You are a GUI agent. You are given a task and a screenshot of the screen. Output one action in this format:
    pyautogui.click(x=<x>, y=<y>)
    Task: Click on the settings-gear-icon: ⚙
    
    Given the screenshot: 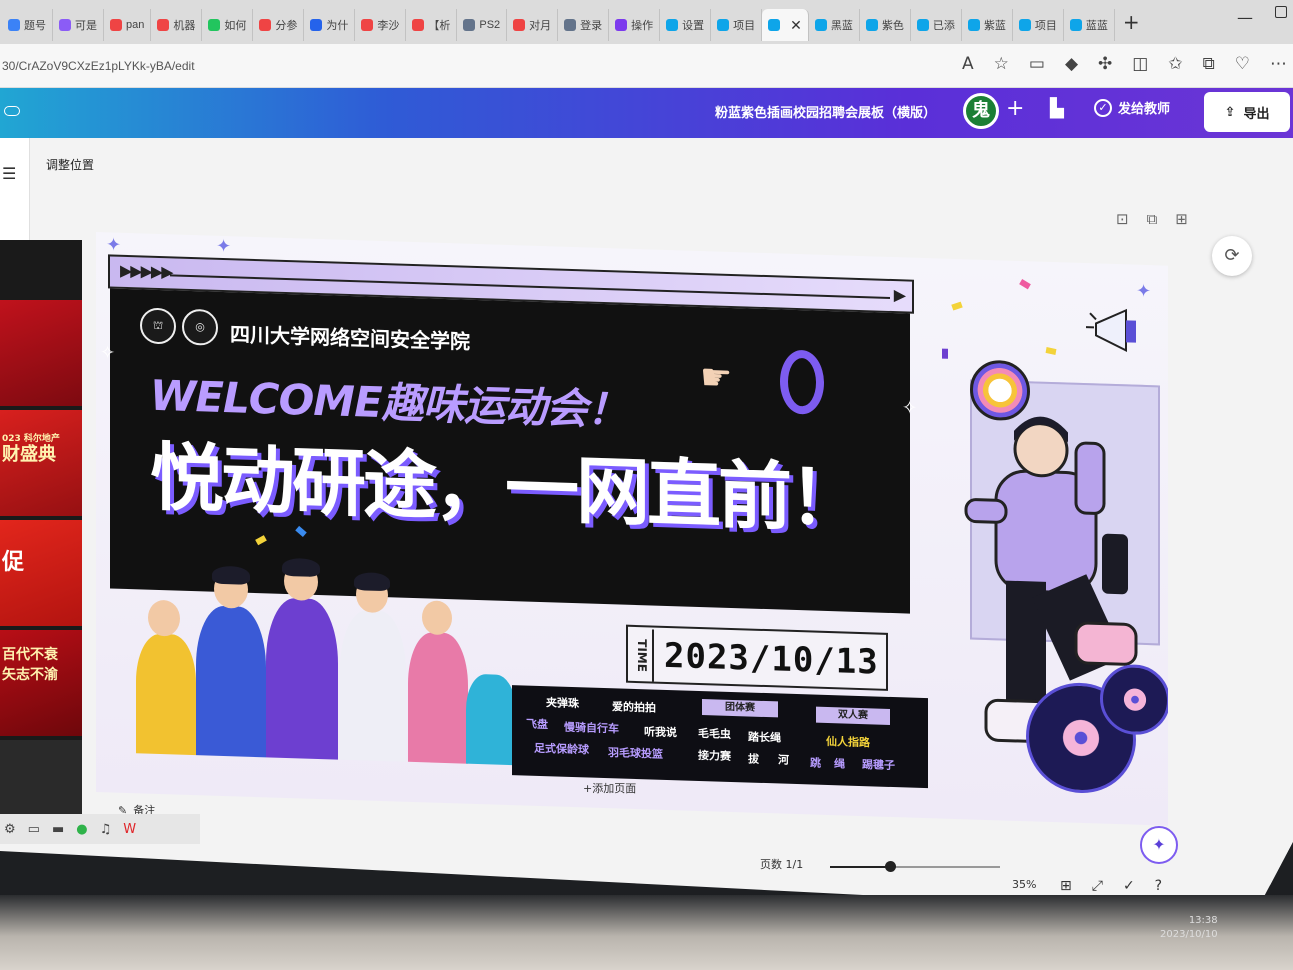 What is the action you would take?
    pyautogui.click(x=10, y=829)
    